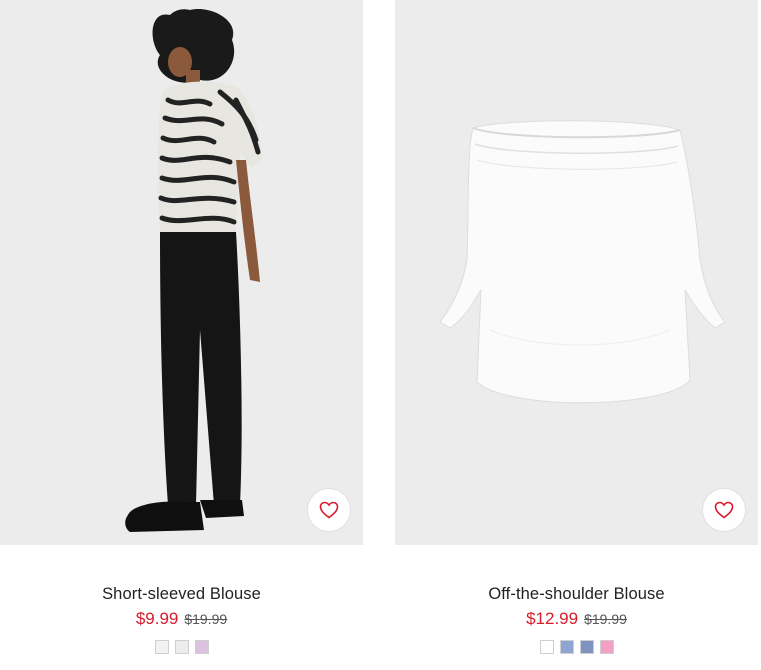 This screenshot has width=761, height=670. I want to click on product-info: Off-the-shoulder Blouse $12.99 $19.99, so click(576, 619).